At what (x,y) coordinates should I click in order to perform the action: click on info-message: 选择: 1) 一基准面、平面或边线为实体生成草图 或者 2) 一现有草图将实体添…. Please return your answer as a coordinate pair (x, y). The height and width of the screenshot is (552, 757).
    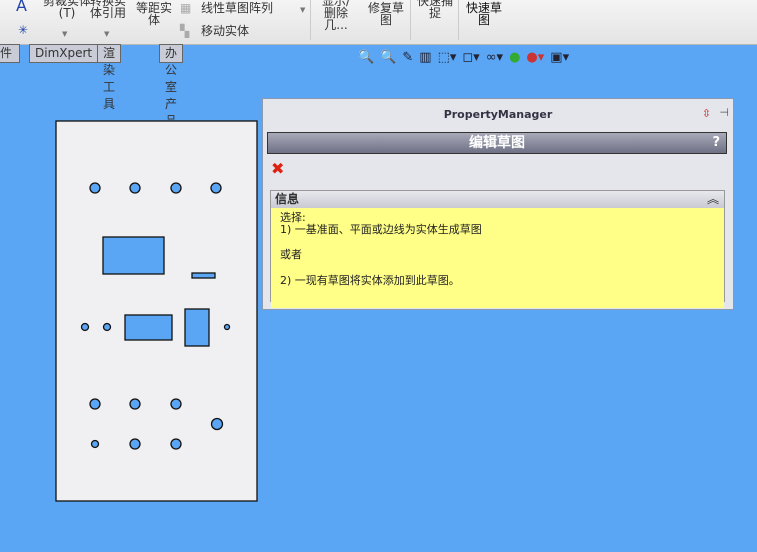
    Looking at the image, I should click on (497, 258).